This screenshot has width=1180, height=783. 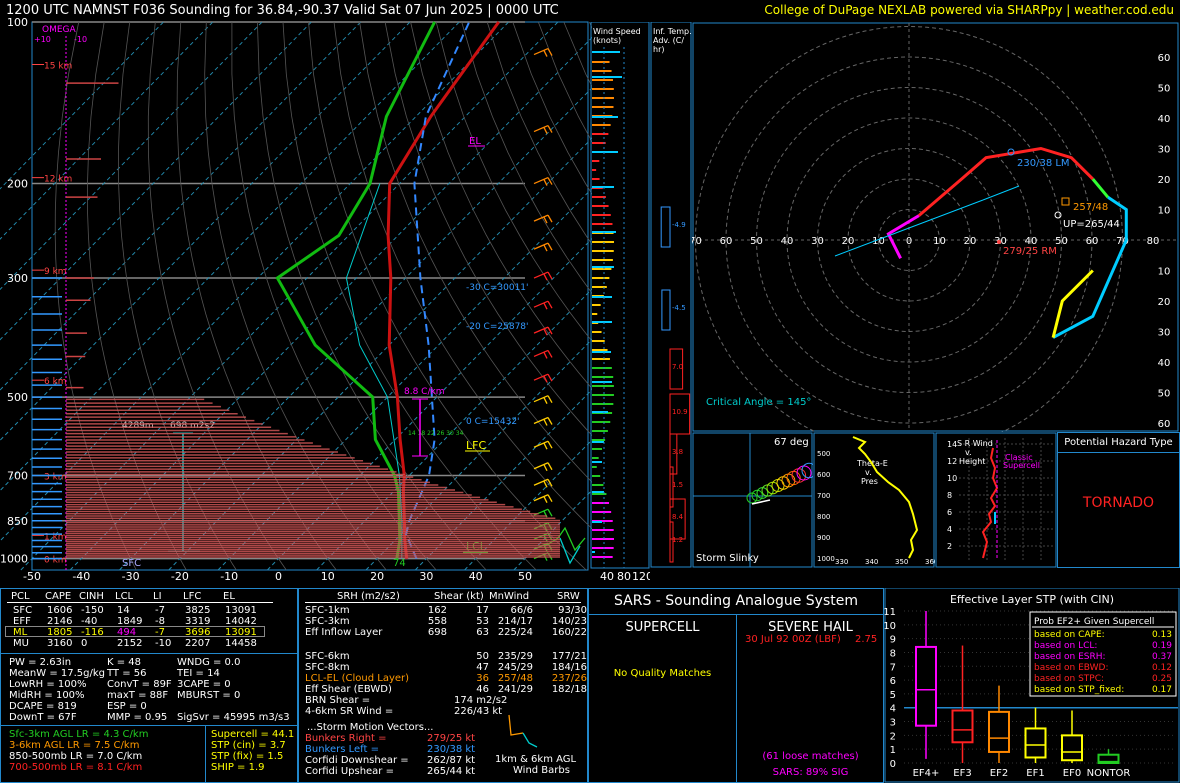 I want to click on hodo-y-tick: 30, so click(x=1164, y=333).